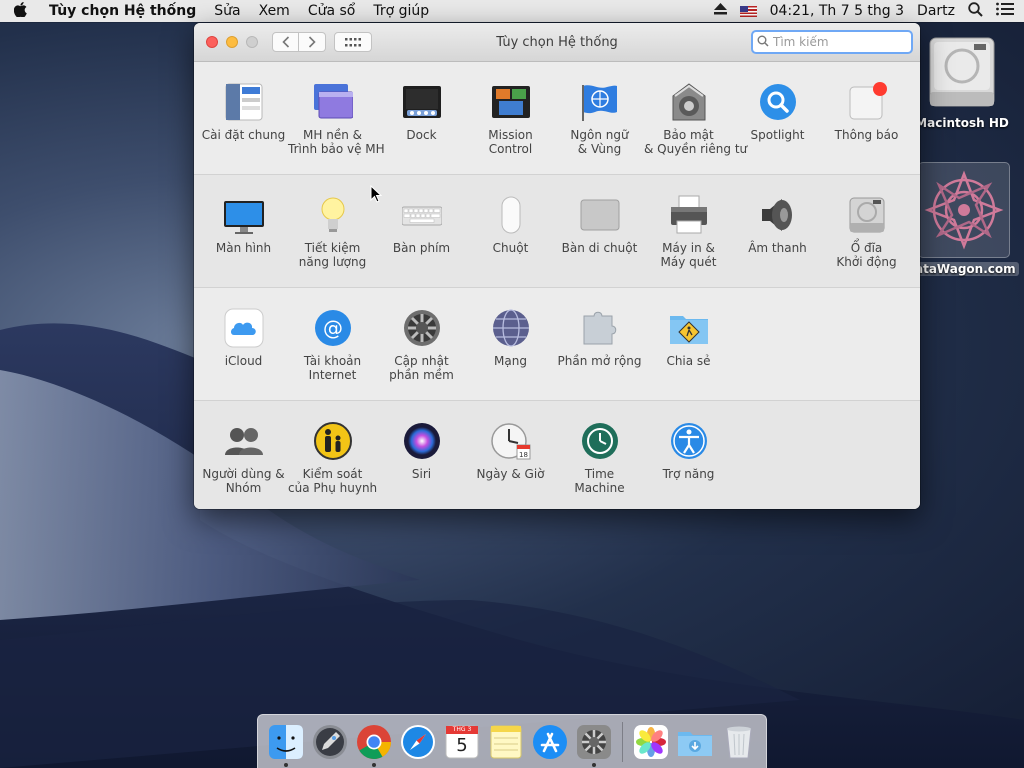  I want to click on pane-label: Spotlight, so click(777, 135).